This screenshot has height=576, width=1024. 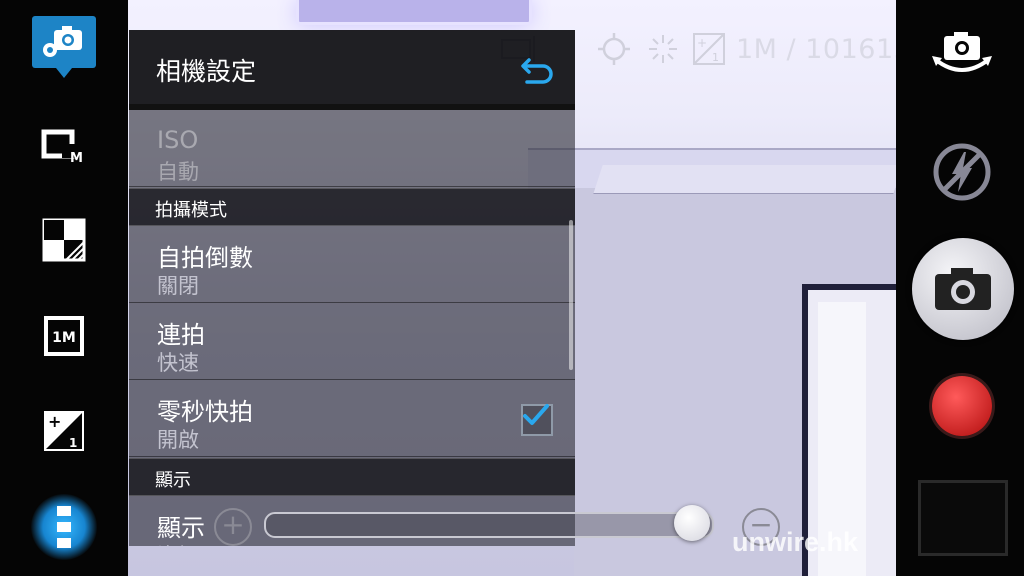 I want to click on ceiling-duct, so click(x=744, y=179).